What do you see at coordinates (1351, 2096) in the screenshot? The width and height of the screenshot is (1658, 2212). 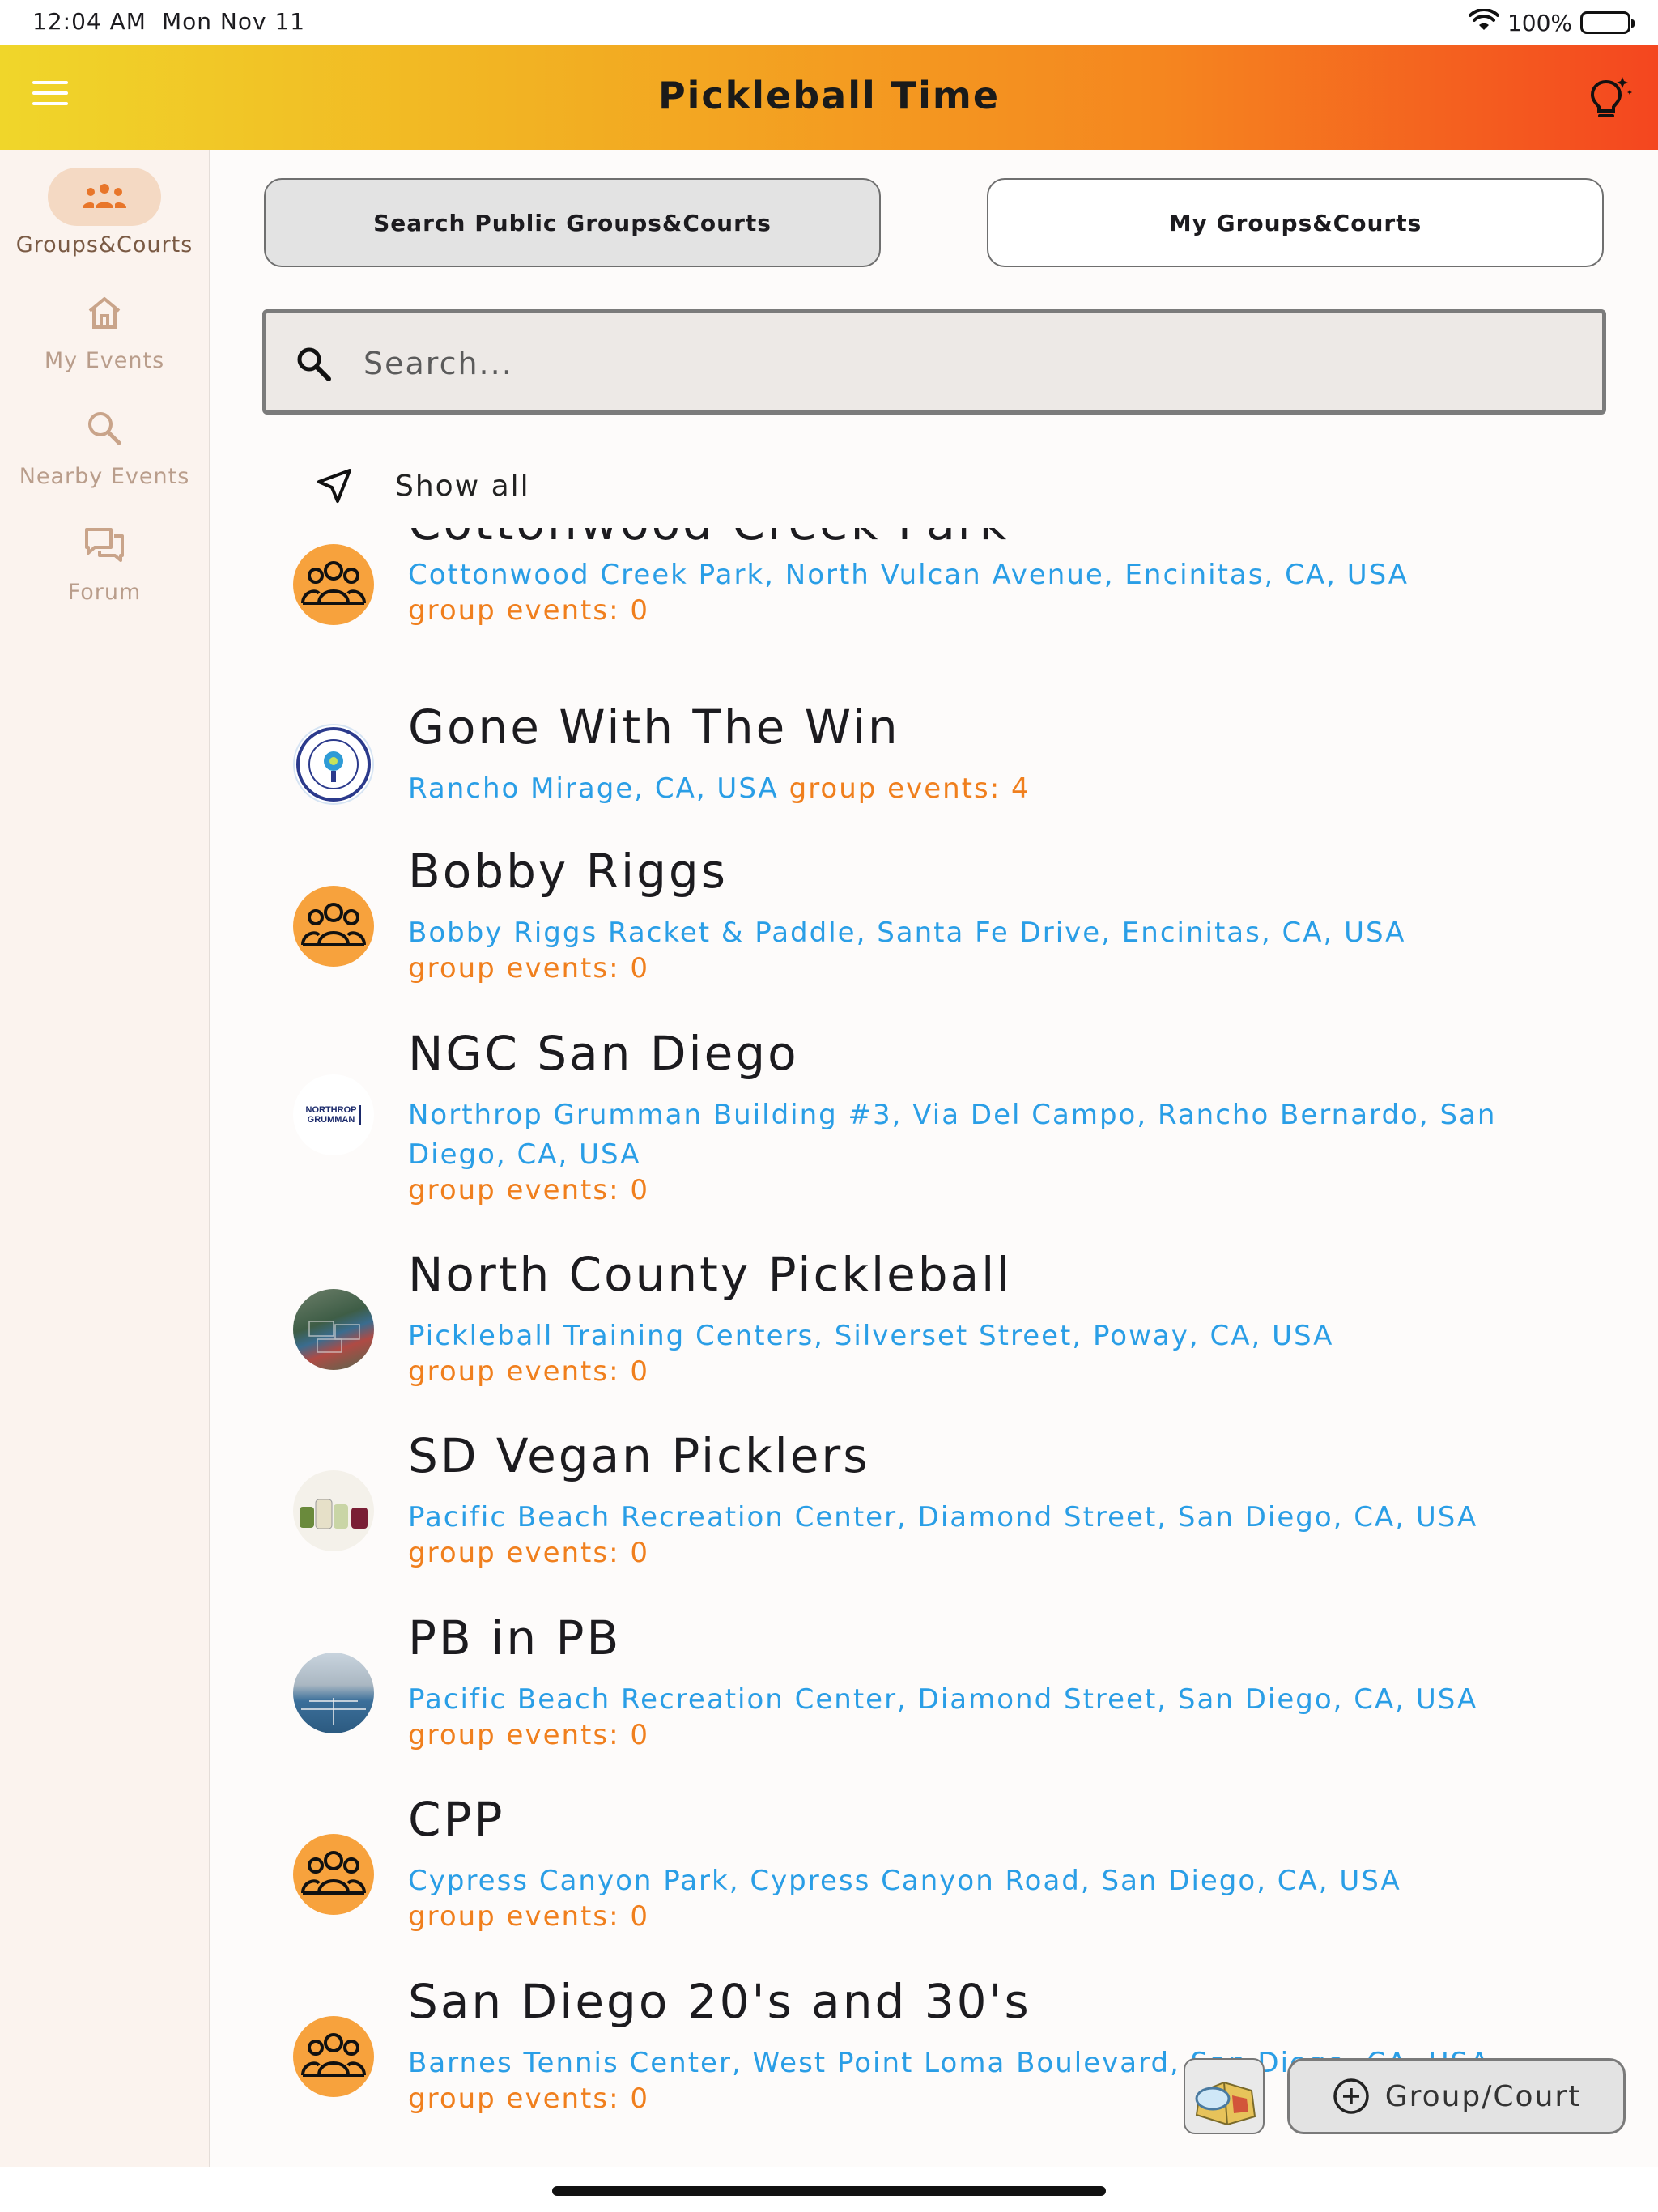 I see `add-circle-icon` at bounding box center [1351, 2096].